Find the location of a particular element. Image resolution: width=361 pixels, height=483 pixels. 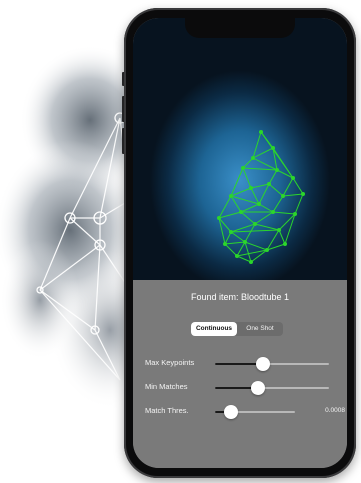

mode-segmented-control: Continuous One Shot is located at coordinates (237, 329).